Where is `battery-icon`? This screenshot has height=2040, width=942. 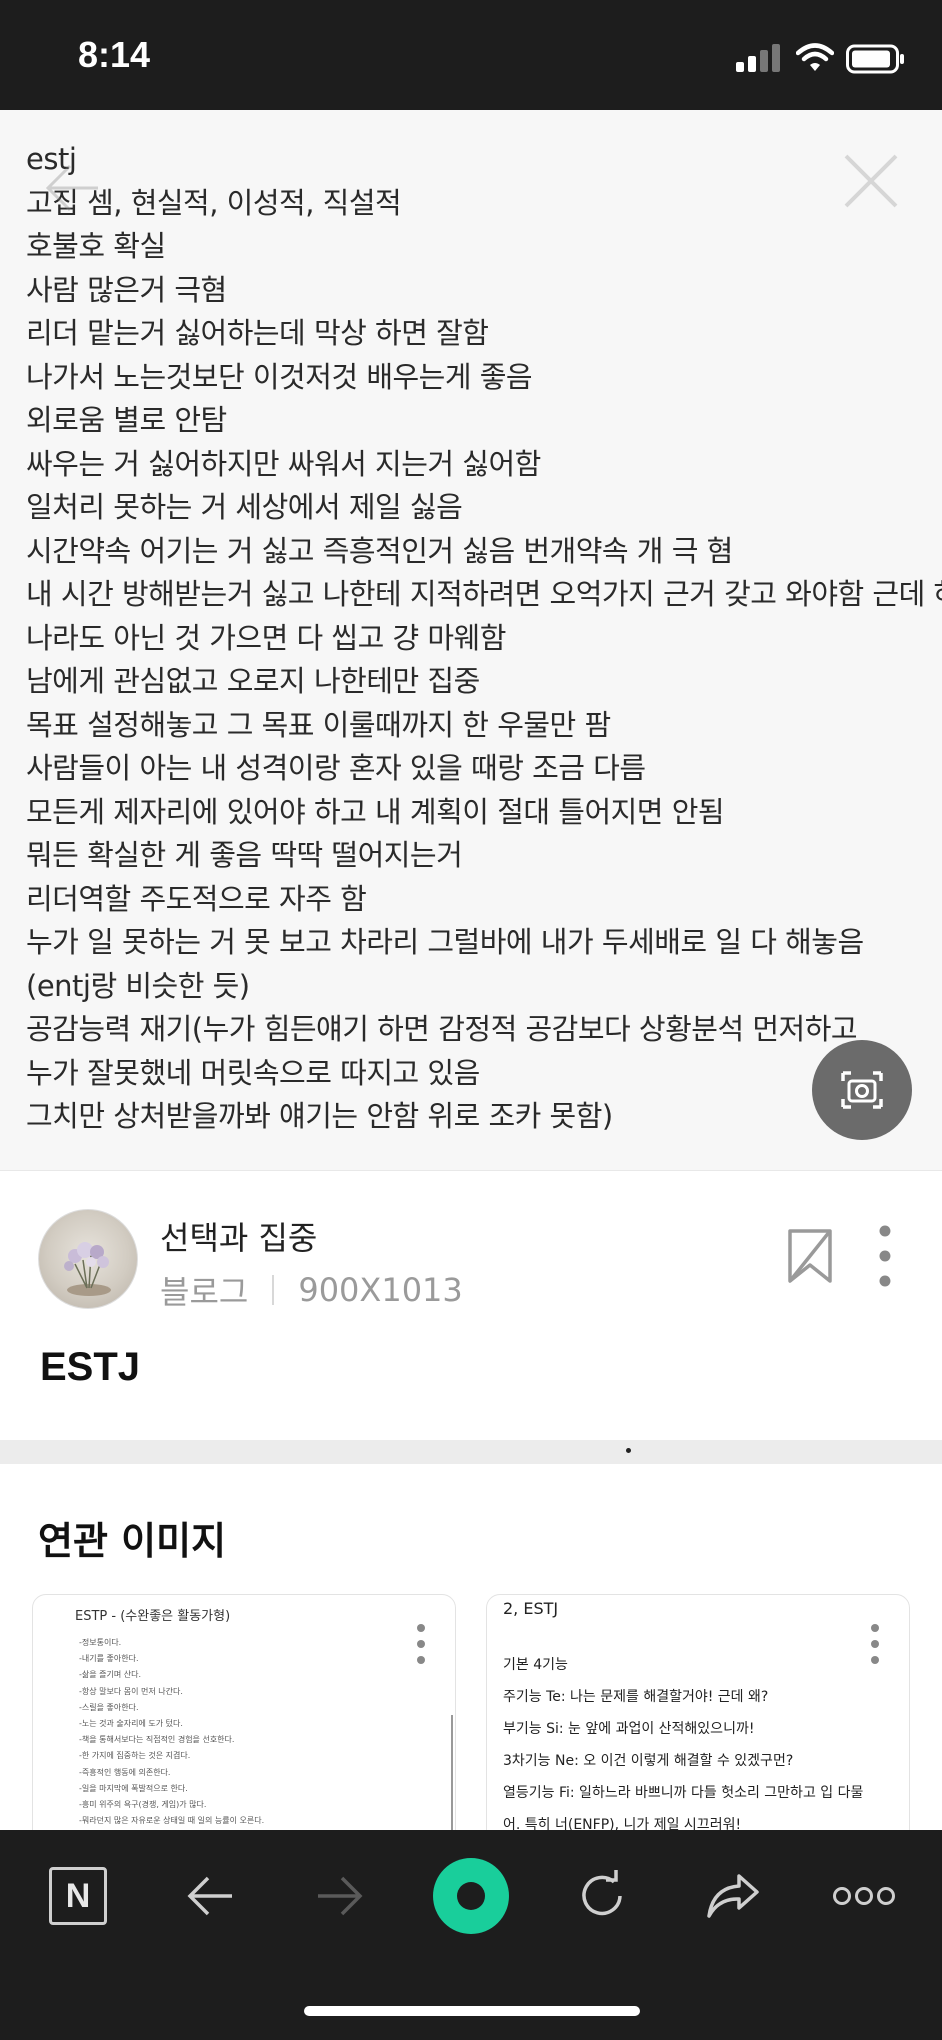
battery-icon is located at coordinates (875, 59).